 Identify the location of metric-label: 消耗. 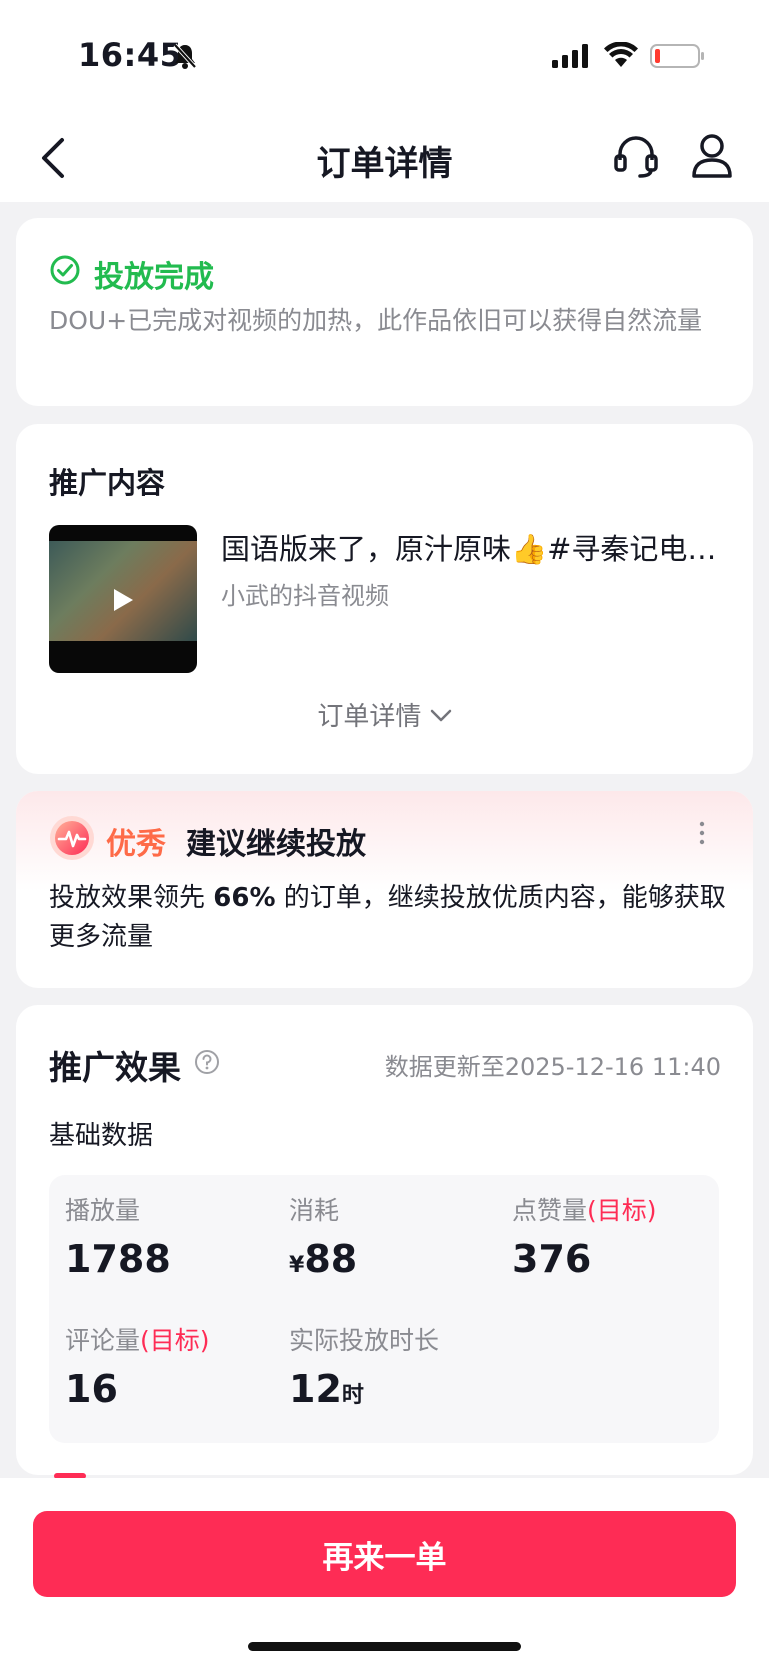
(314, 1210).